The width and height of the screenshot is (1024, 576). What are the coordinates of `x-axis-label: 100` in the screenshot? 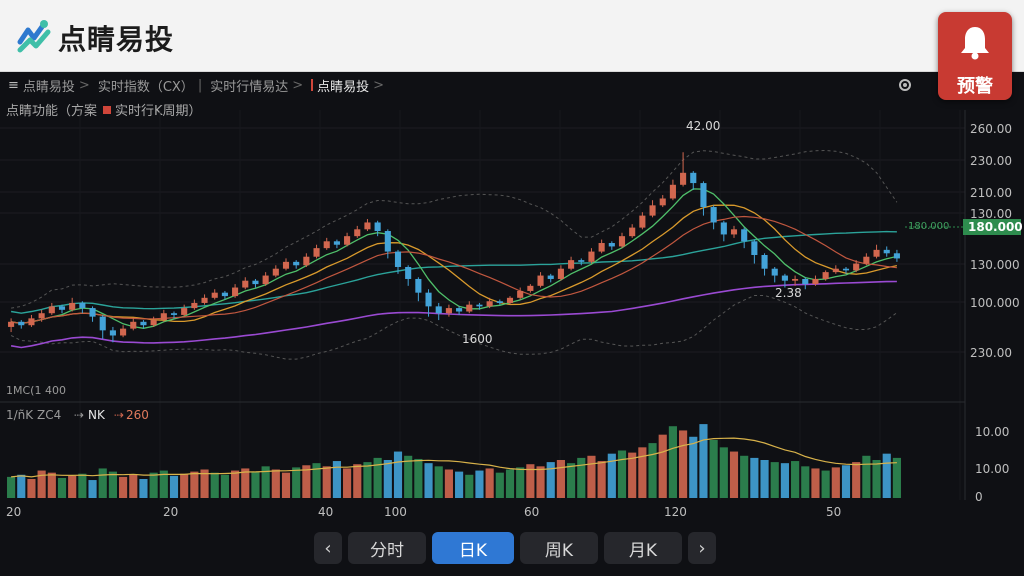 It's located at (395, 512).